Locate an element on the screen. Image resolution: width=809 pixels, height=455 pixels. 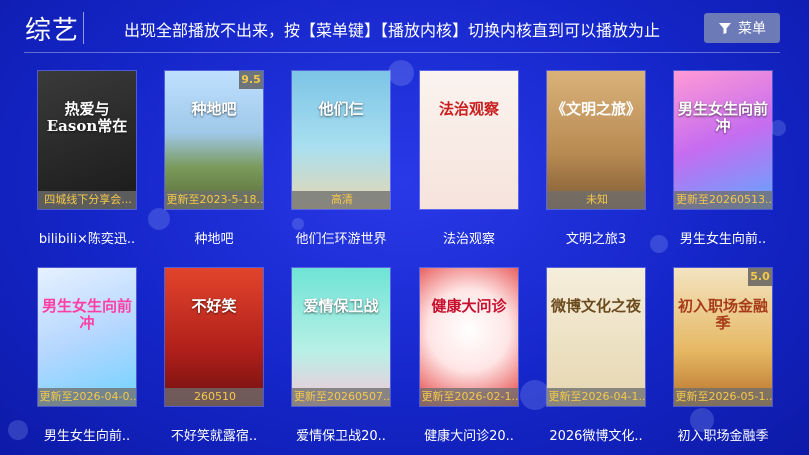
show-poster: 男生女生向前冲更新至2026-04-0.. is located at coordinates (87, 337).